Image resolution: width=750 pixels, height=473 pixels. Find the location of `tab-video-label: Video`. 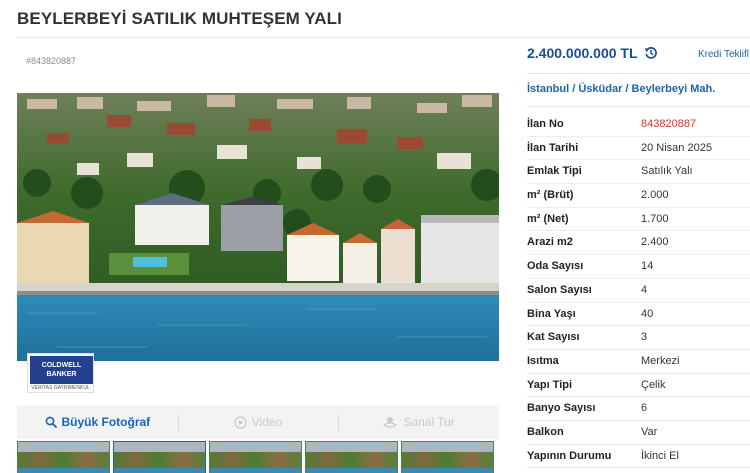

tab-video-label: Video is located at coordinates (267, 422).